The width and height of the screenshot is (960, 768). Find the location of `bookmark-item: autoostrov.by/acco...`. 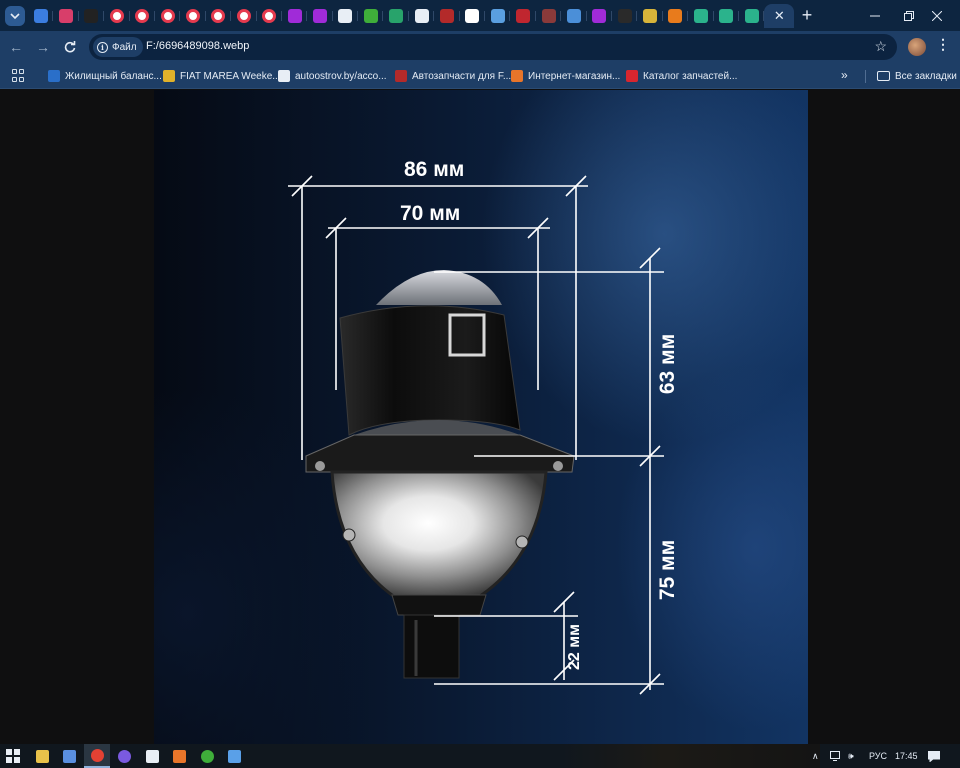

bookmark-item: autoostrov.by/acco... is located at coordinates (332, 76).